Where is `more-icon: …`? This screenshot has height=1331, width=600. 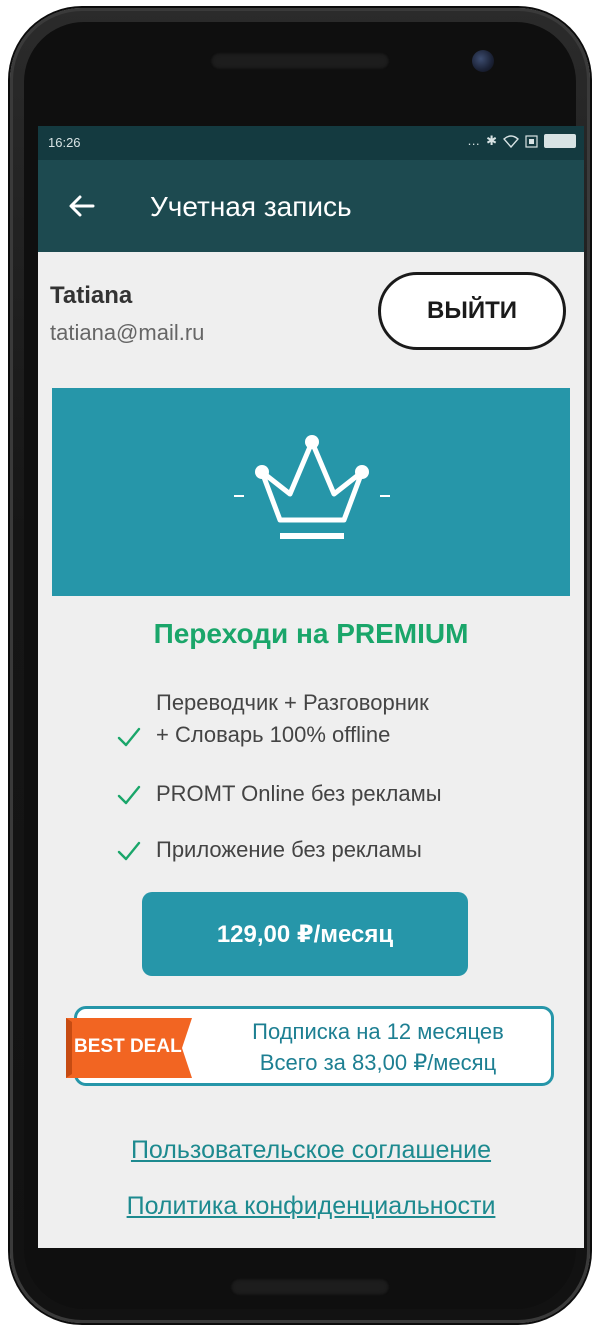
more-icon: … is located at coordinates (474, 140).